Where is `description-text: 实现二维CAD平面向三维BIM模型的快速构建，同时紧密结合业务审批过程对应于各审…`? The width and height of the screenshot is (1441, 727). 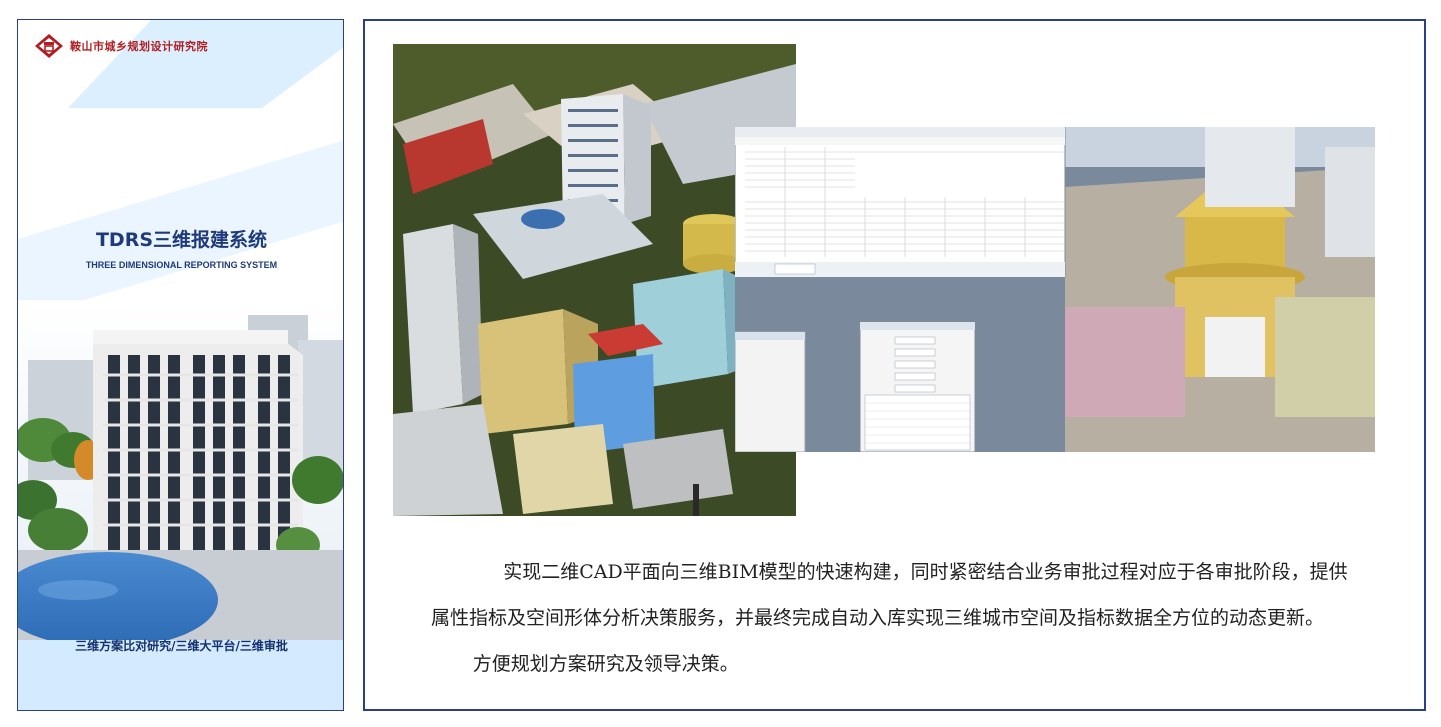
description-text: 实现二维CAD平面向三维BIM模型的快速构建，同时紧密结合业务审批过程对应于各审… is located at coordinates (896, 618).